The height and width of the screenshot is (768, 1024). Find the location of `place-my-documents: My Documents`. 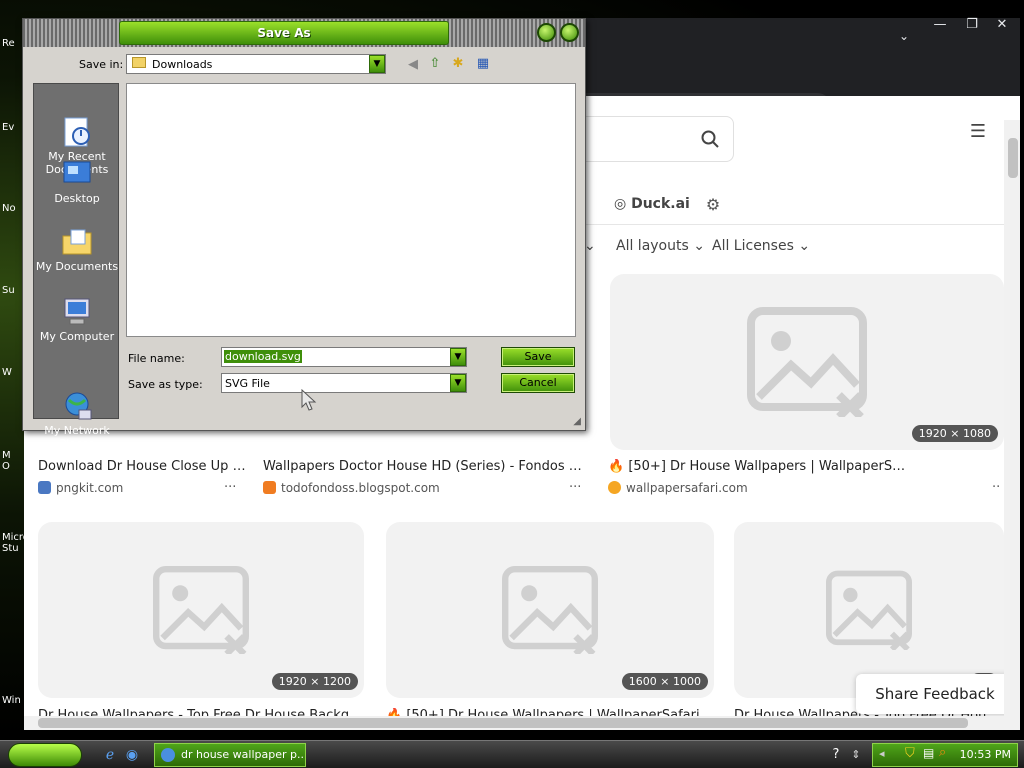

place-my-documents: My Documents is located at coordinates (77, 249).